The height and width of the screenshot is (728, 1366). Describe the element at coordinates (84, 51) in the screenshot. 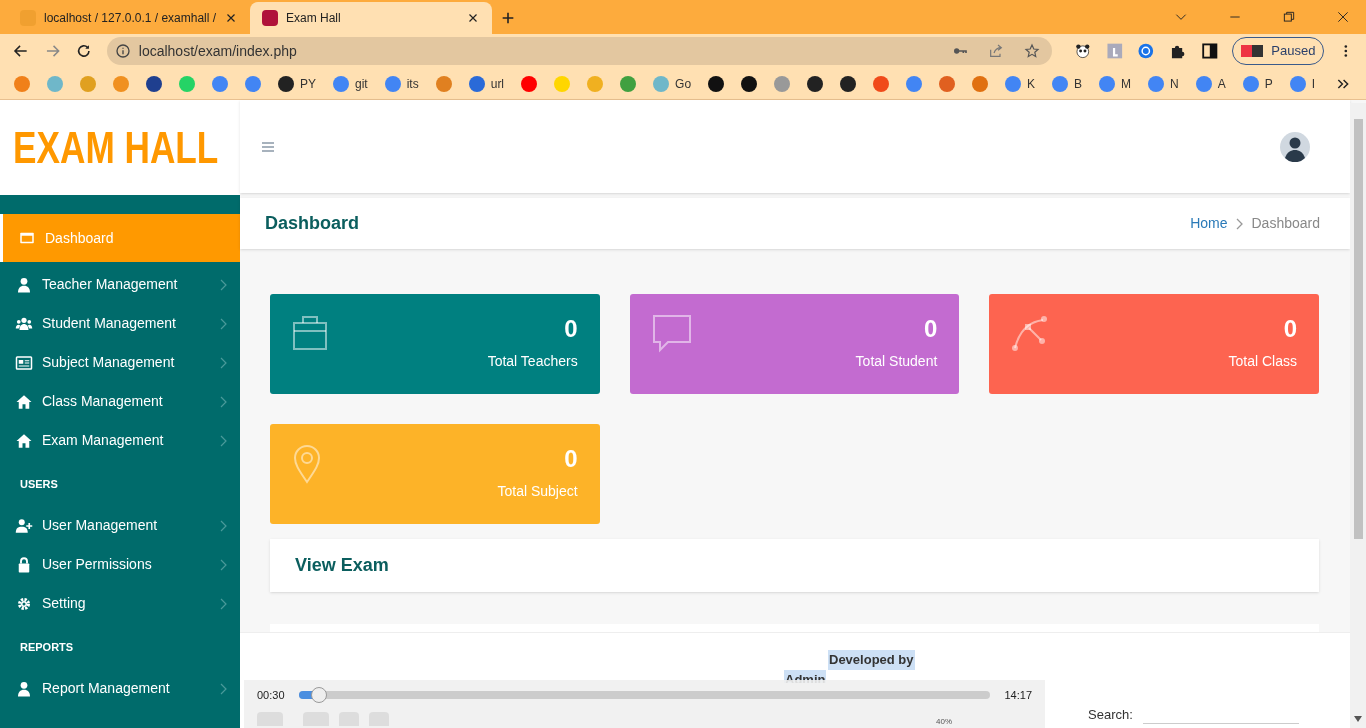

I see `reload-icon` at that location.